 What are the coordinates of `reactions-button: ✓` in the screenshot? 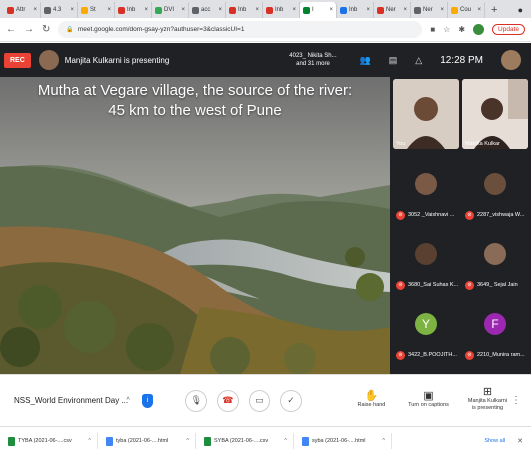 It's located at (291, 400).